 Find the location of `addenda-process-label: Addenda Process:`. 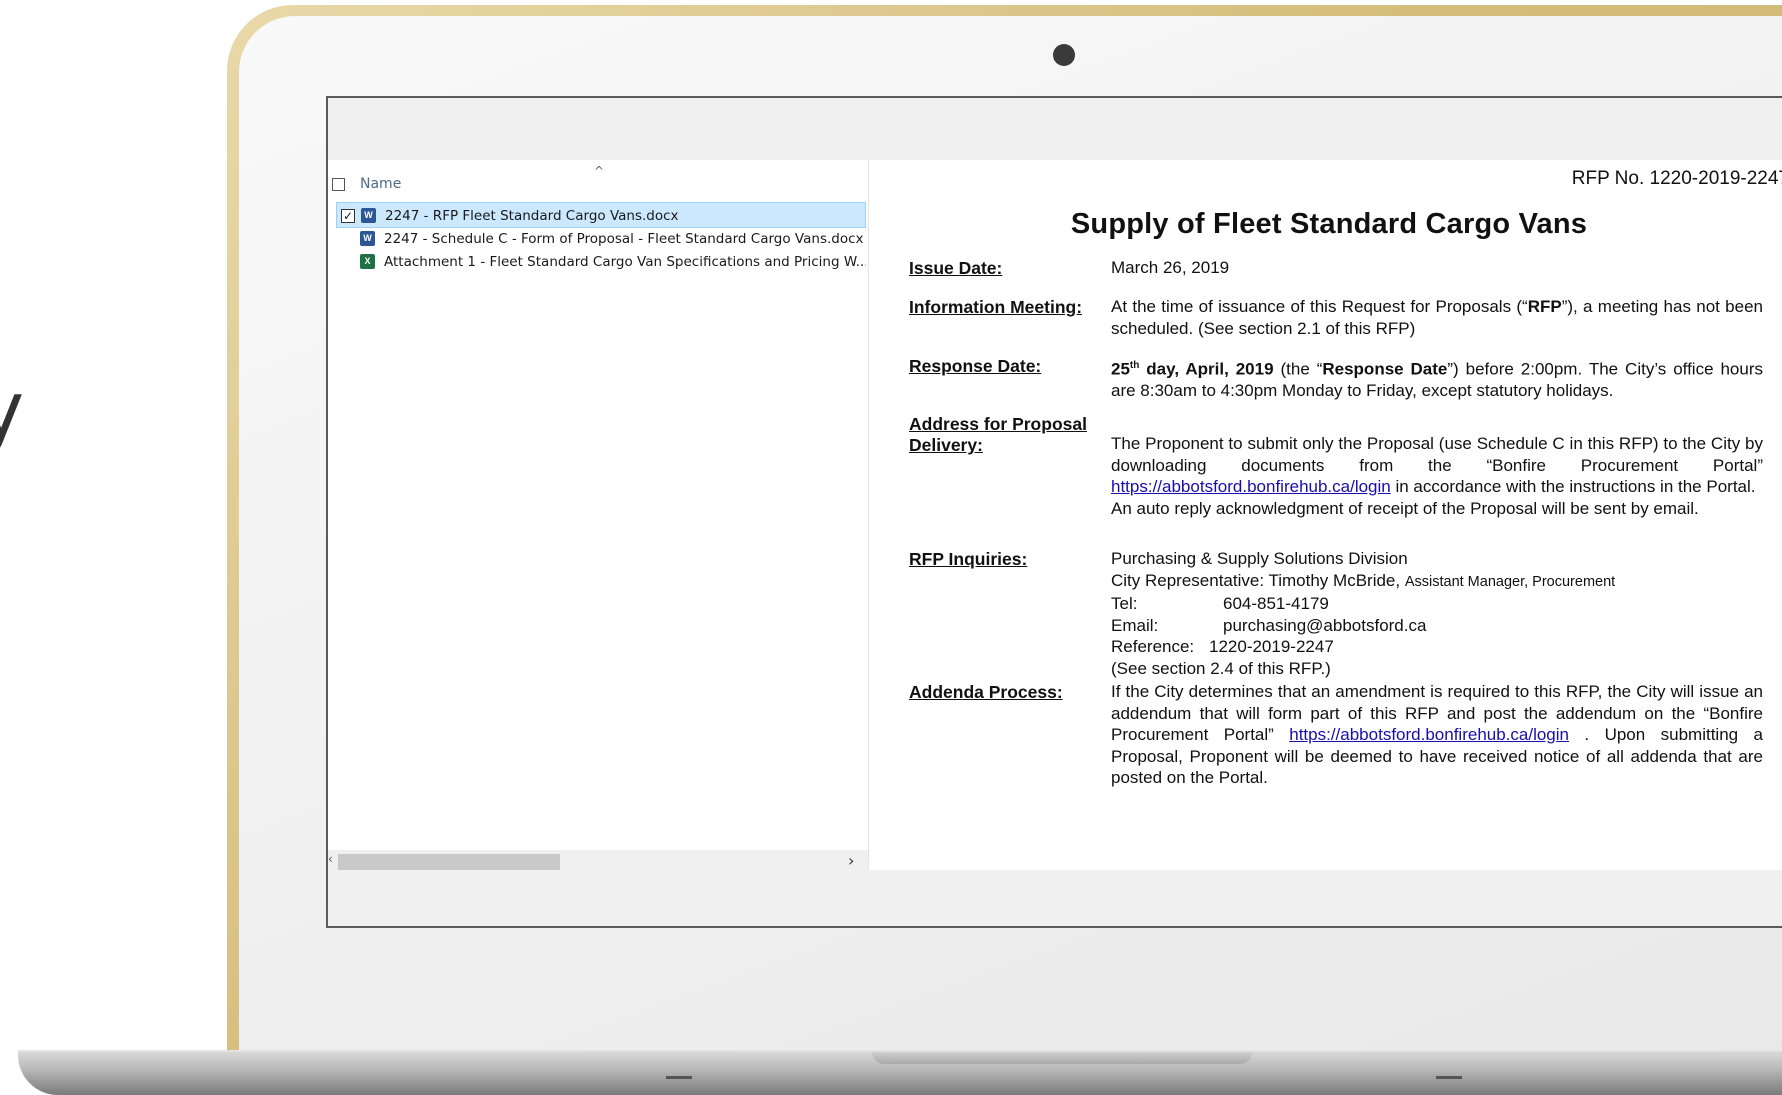

addenda-process-label: Addenda Process: is located at coordinates (986, 692).